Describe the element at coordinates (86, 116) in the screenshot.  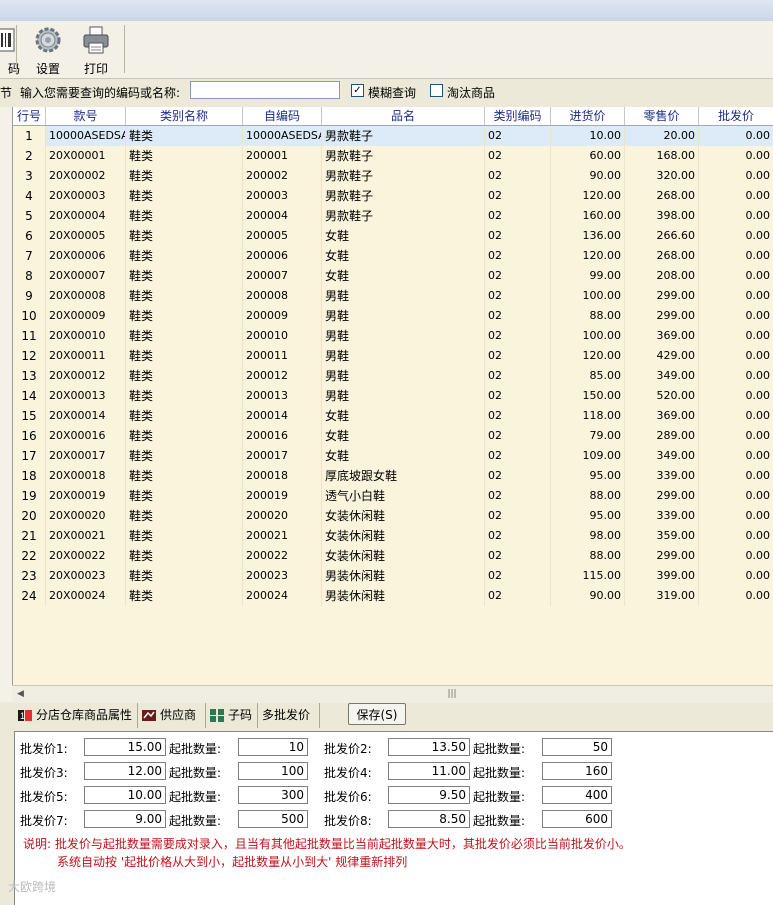
I see `column-header: 款号` at that location.